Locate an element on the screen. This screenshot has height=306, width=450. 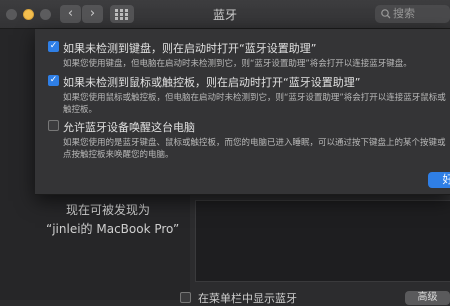
show-in-menubar-checkbox is located at coordinates (185, 297).